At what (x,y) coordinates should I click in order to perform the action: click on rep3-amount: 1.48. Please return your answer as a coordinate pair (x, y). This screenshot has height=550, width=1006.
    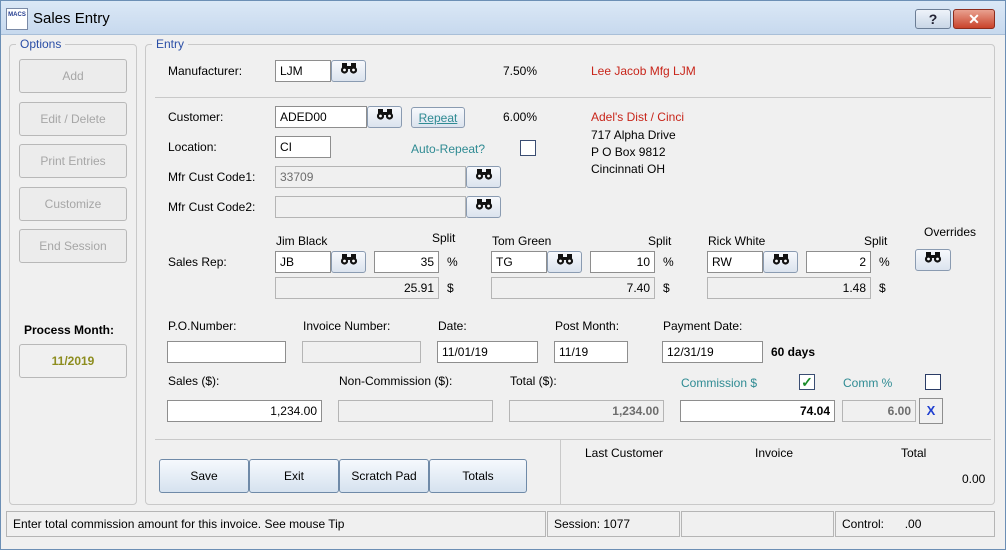
    Looking at the image, I should click on (789, 288).